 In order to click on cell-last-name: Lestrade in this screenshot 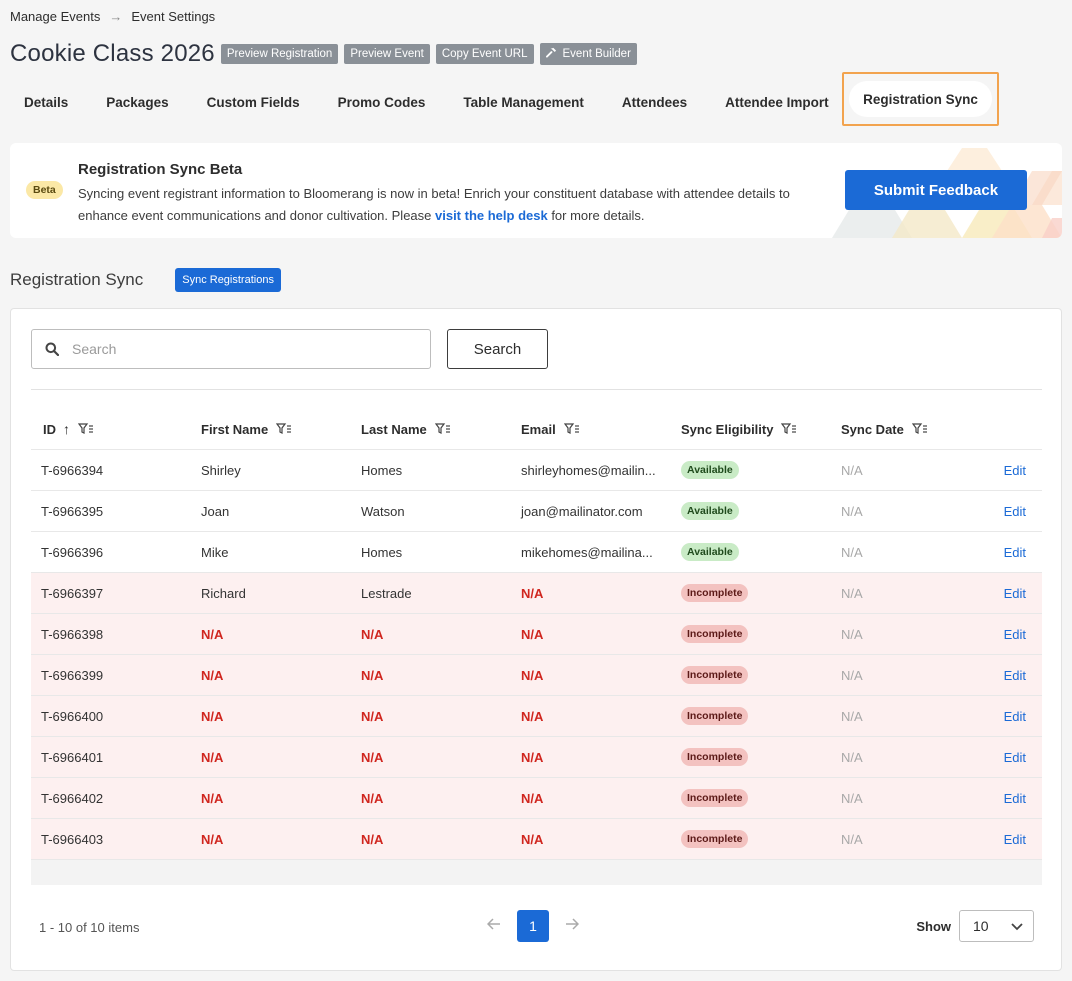, I will do `click(386, 593)`.